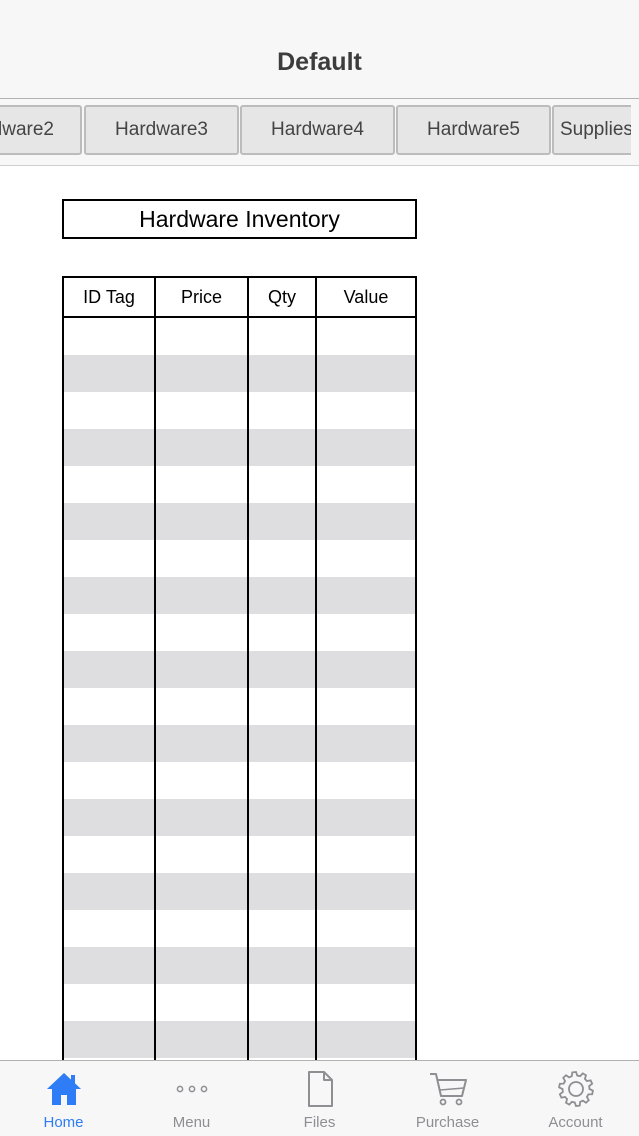 The height and width of the screenshot is (1136, 639). Describe the element at coordinates (161, 130) in the screenshot. I see `segment-hardware3: Hardware3` at that location.